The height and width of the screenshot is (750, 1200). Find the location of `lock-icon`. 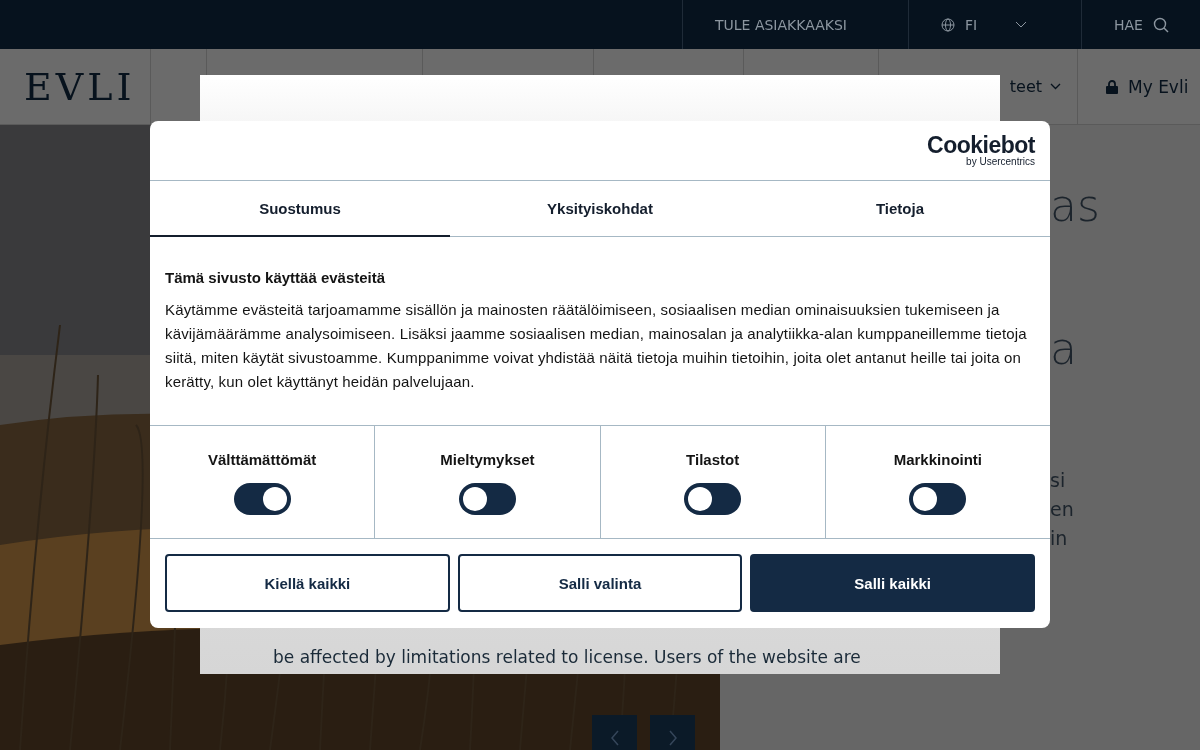

lock-icon is located at coordinates (1112, 86).